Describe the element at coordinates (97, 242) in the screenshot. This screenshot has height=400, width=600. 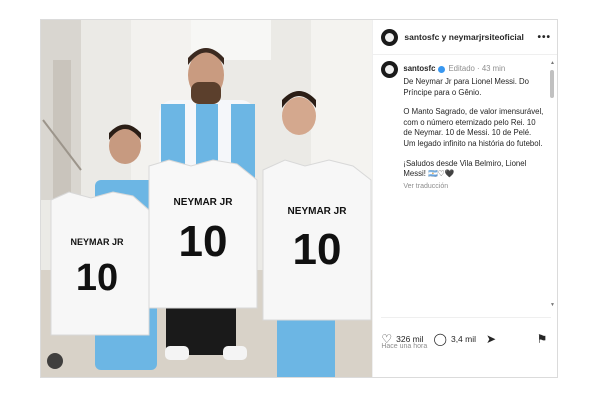
I see `jersey-left-name: NEYMAR JR` at that location.